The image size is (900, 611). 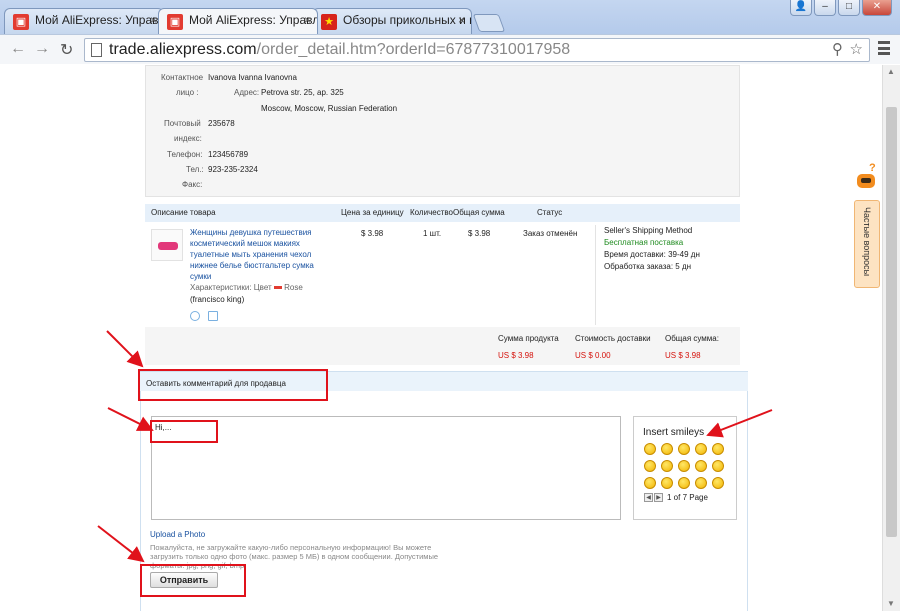 I want to click on window-controls: 👤 – □ ✕, so click(x=841, y=8).